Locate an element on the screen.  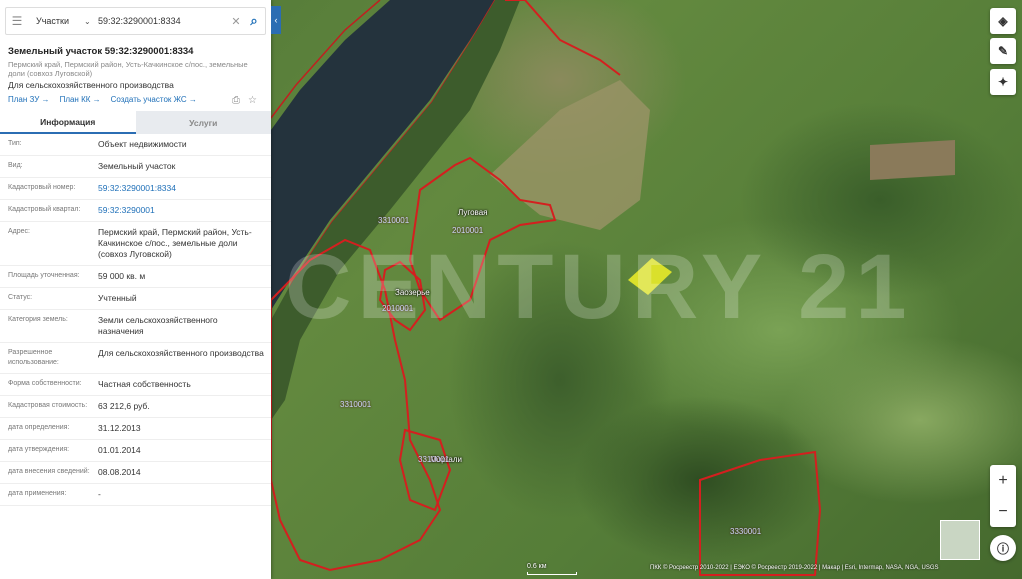
crosshair-icon: ✦ is located at coordinates (1003, 82).